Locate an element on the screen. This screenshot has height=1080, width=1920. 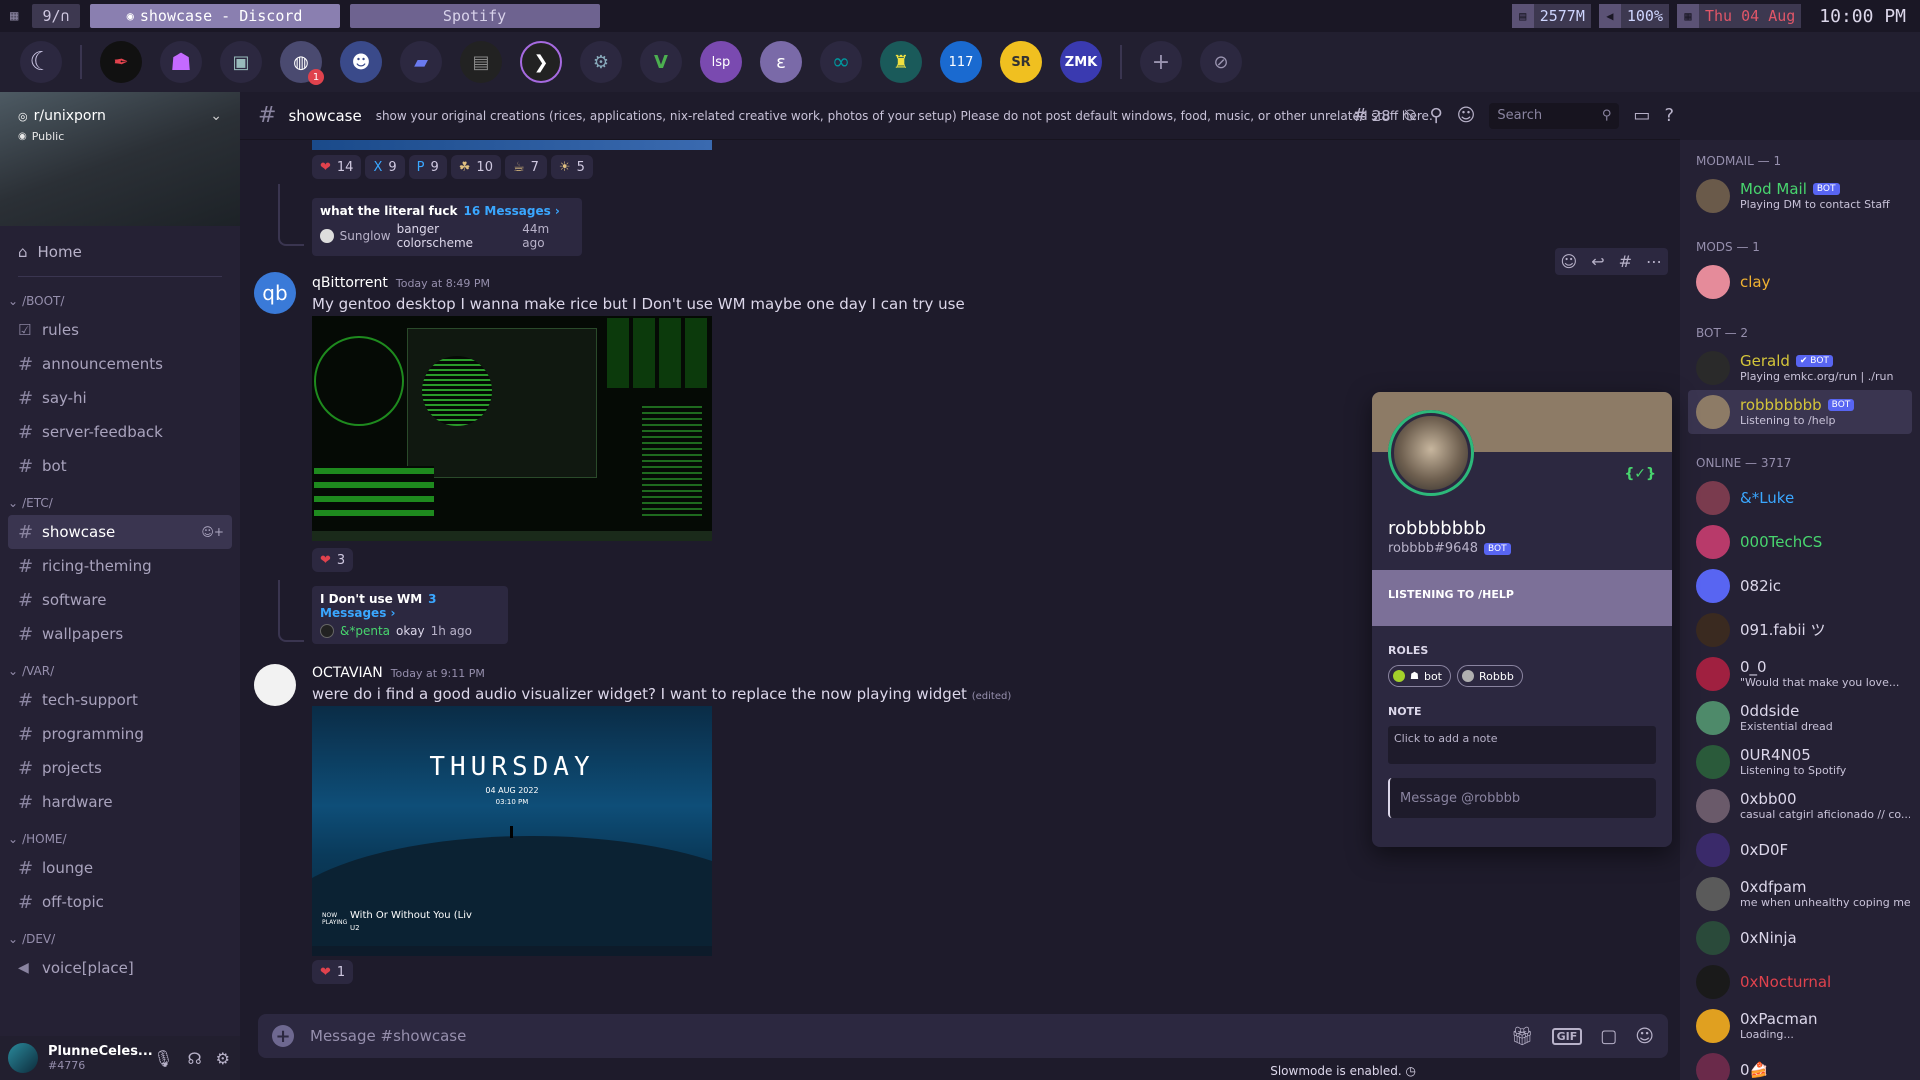
sidebar-item-software: # software is located at coordinates (120, 600).